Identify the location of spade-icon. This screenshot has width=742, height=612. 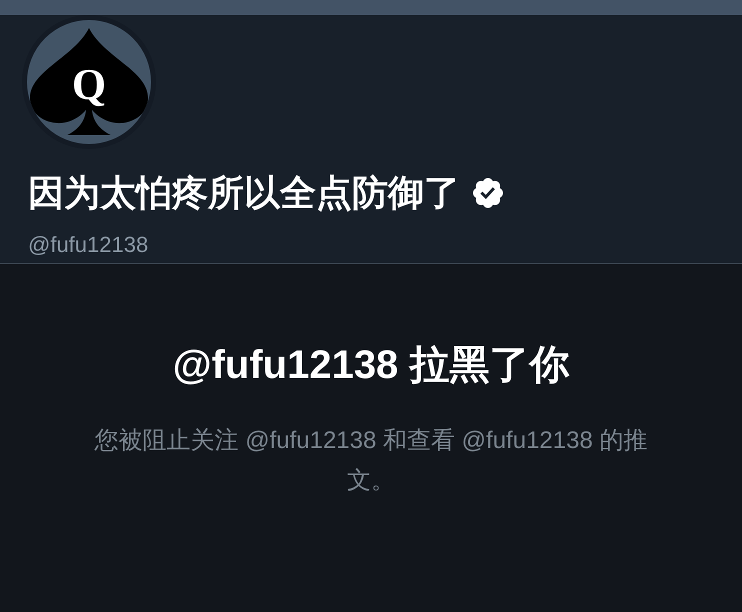
(89, 81).